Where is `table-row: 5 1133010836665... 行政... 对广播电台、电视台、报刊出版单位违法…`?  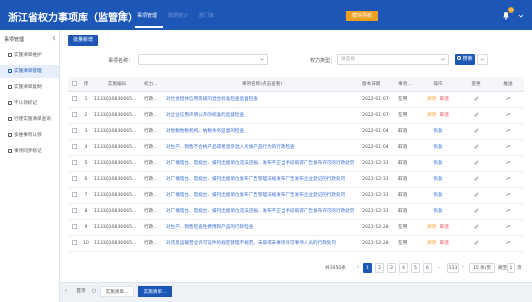
table-row: 5 1133010836665... 行政... 对广播电台、电视台、报刊出版单位违法… is located at coordinates (296, 163).